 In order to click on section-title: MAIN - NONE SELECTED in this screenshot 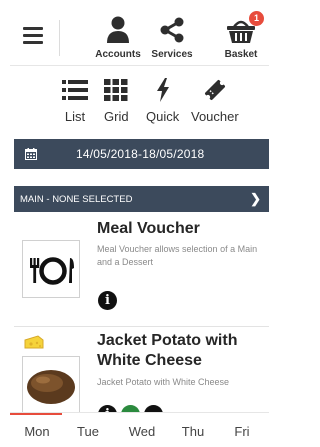, I will do `click(76, 199)`.